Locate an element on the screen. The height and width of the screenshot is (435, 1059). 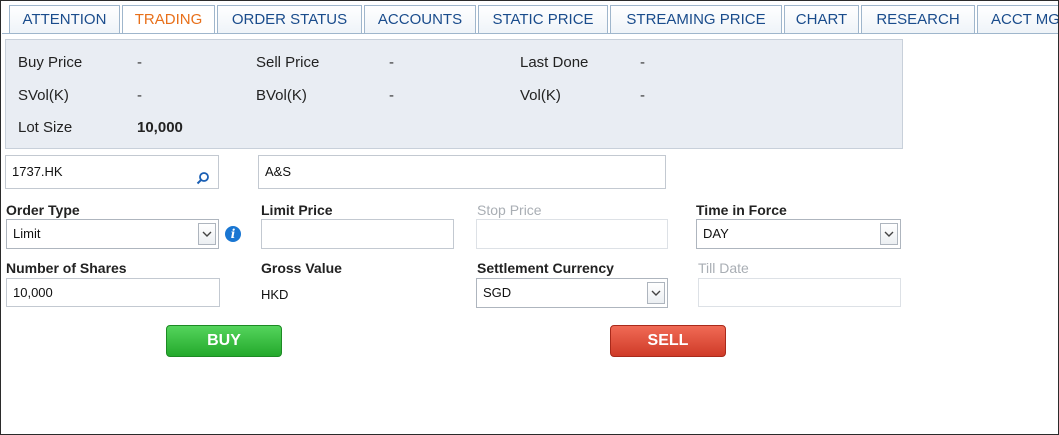
sell-price-label: Sell Price is located at coordinates (288, 62).